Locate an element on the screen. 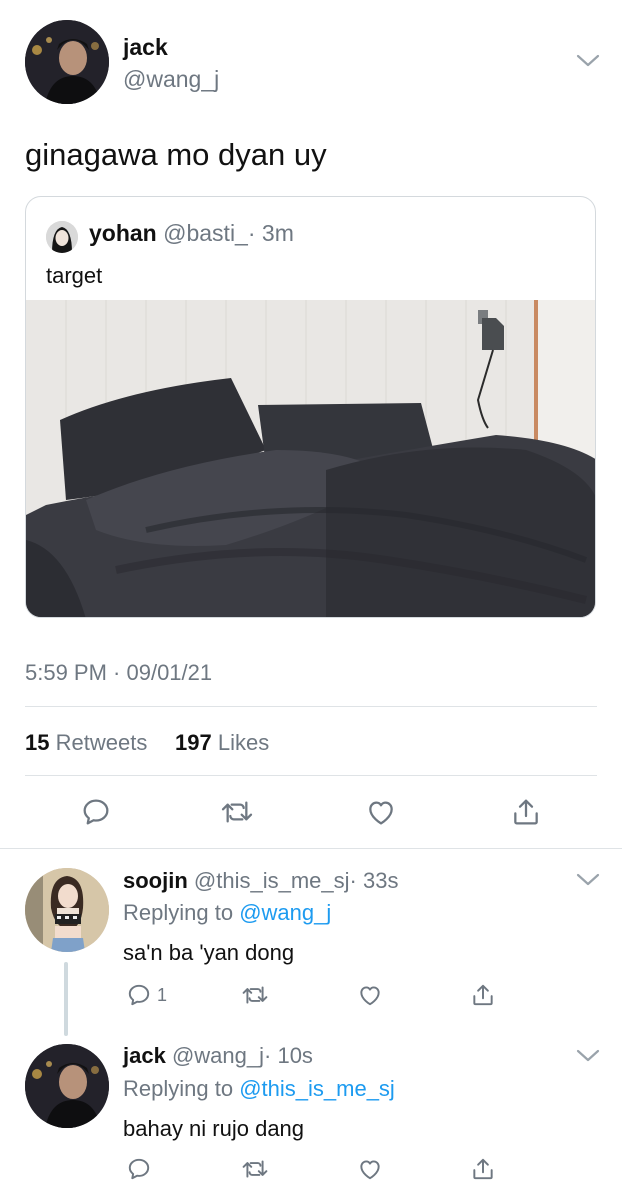 This screenshot has height=1200, width=622. tweet-text: ginagawa mo dyan uy is located at coordinates (176, 154).